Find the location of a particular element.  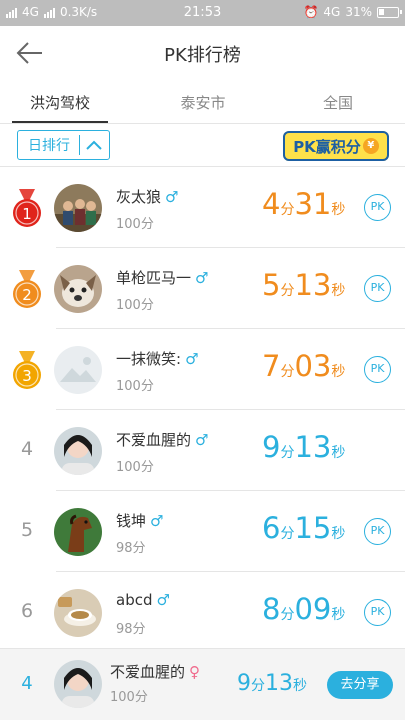

ranking-row: 2 单枪匹马一 ♂ 100分 5分13秒 PK is located at coordinates (202, 288).